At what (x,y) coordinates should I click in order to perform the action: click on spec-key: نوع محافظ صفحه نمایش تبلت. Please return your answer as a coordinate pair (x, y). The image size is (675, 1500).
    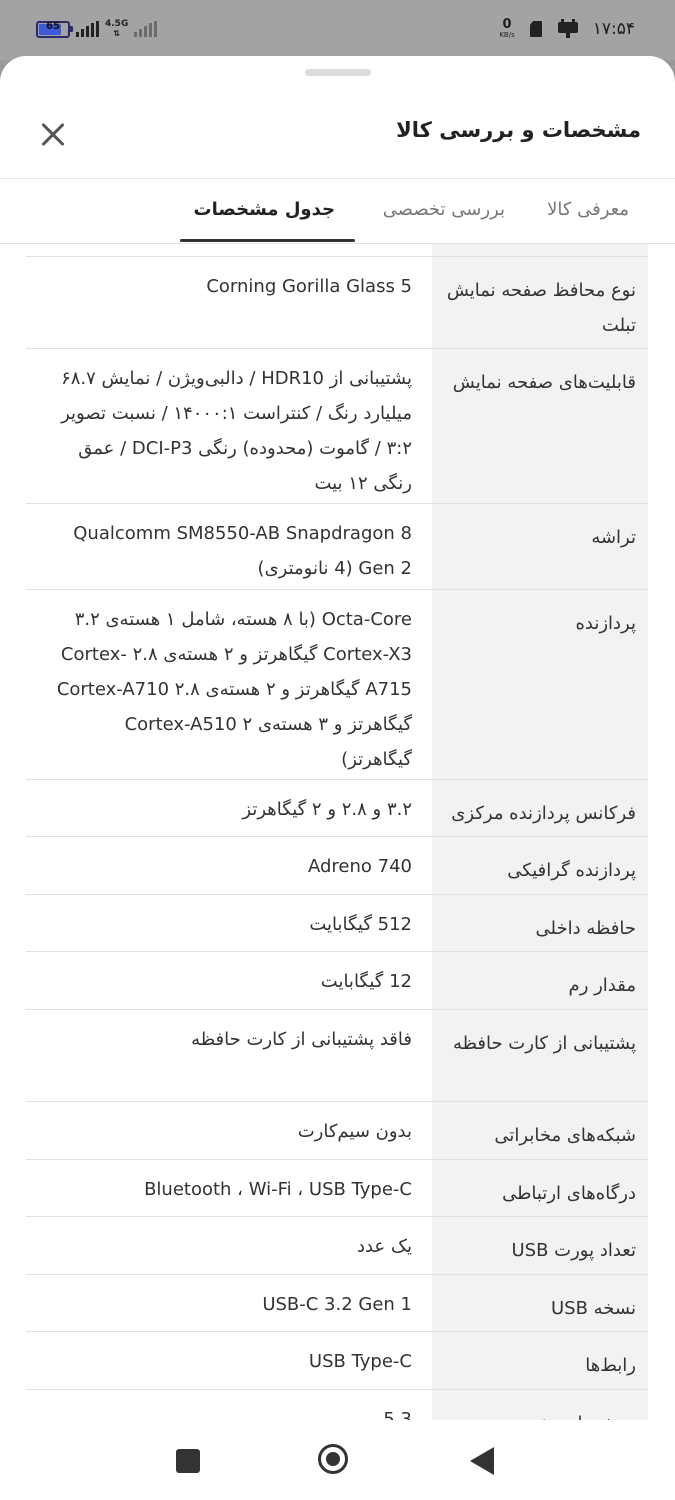
    Looking at the image, I should click on (540, 303).